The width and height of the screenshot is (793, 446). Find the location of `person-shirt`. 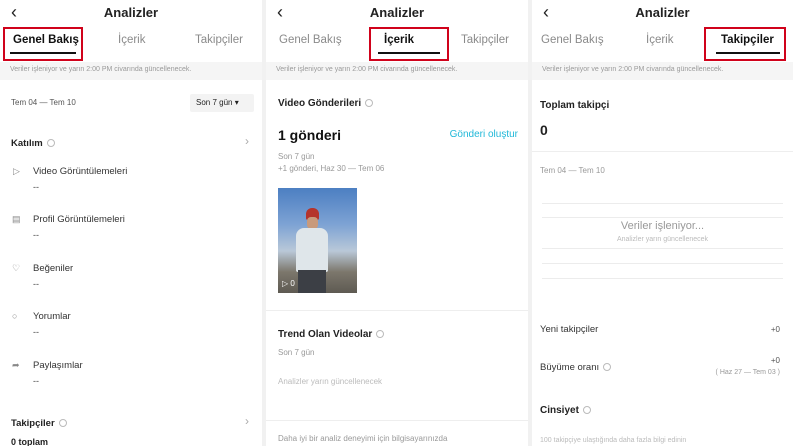

person-shirt is located at coordinates (312, 250).